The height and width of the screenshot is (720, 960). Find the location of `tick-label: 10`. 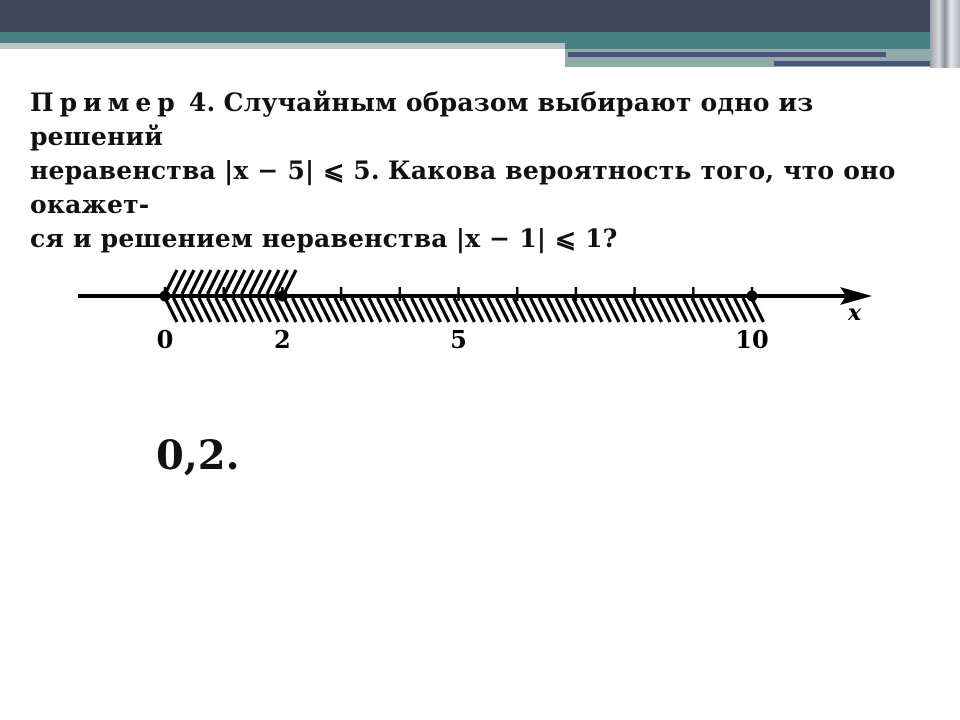

tick-label: 10 is located at coordinates (751, 339).